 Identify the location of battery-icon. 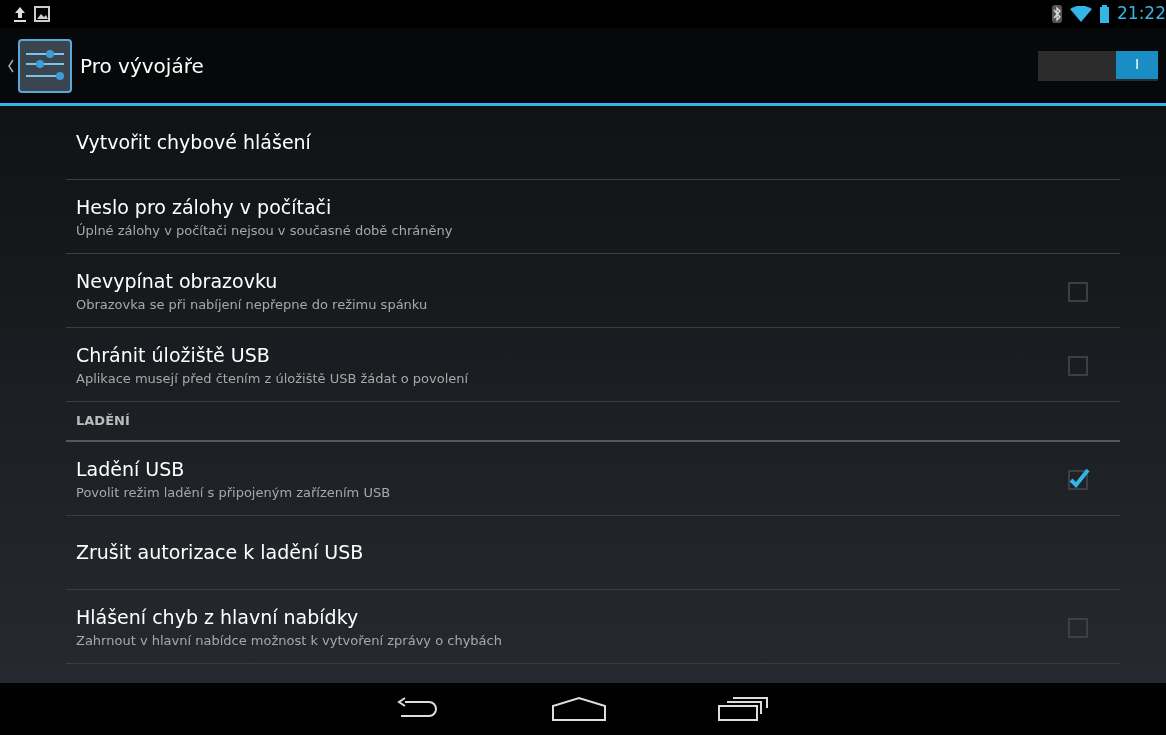
(1104, 14).